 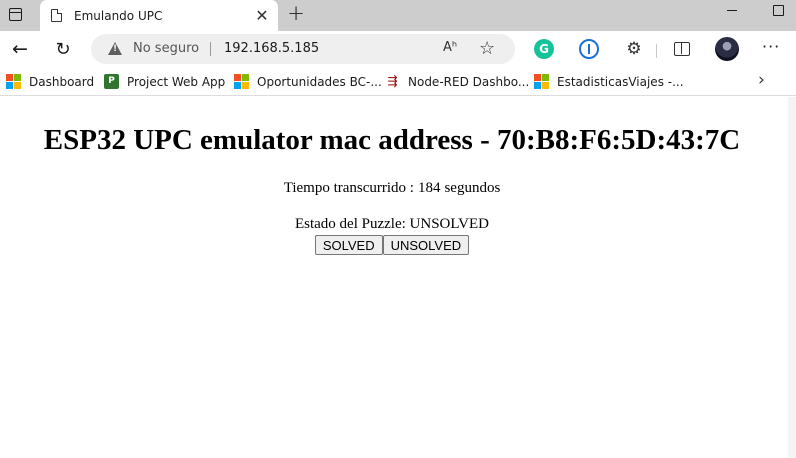 What do you see at coordinates (350, 224) in the screenshot?
I see `puzzle-state-label: Estado del Puzzle:` at bounding box center [350, 224].